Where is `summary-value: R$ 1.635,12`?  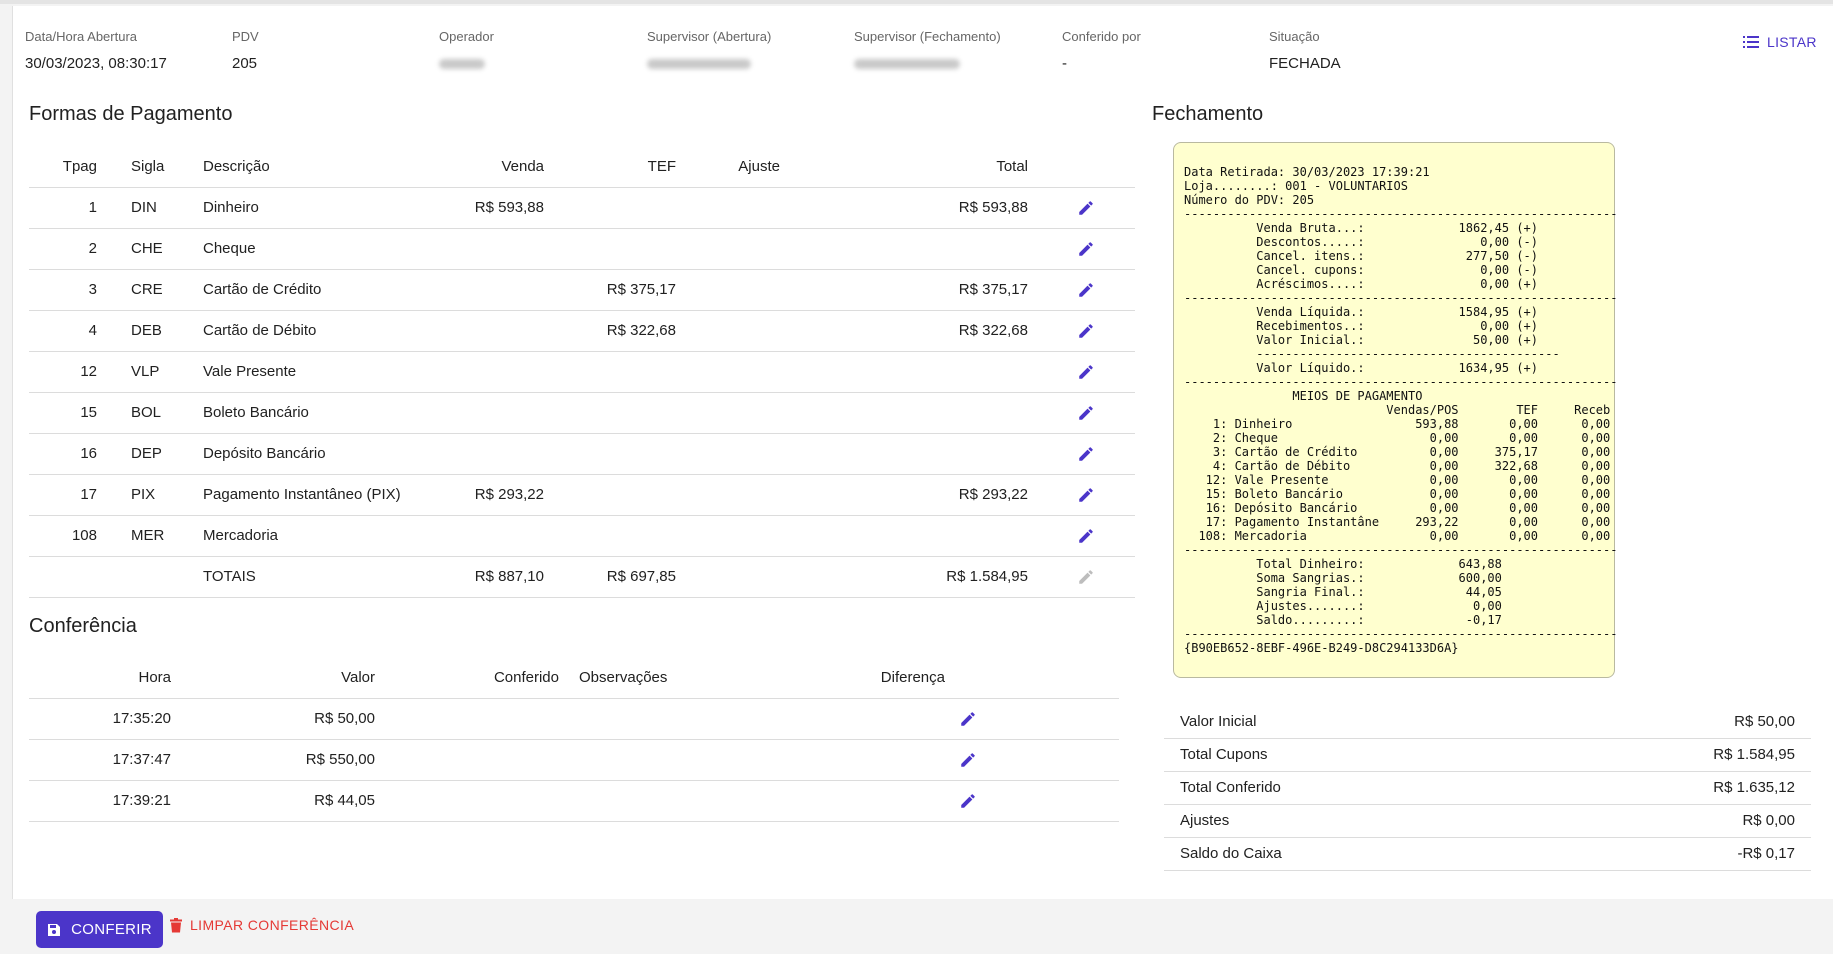 summary-value: R$ 1.635,12 is located at coordinates (1662, 788).